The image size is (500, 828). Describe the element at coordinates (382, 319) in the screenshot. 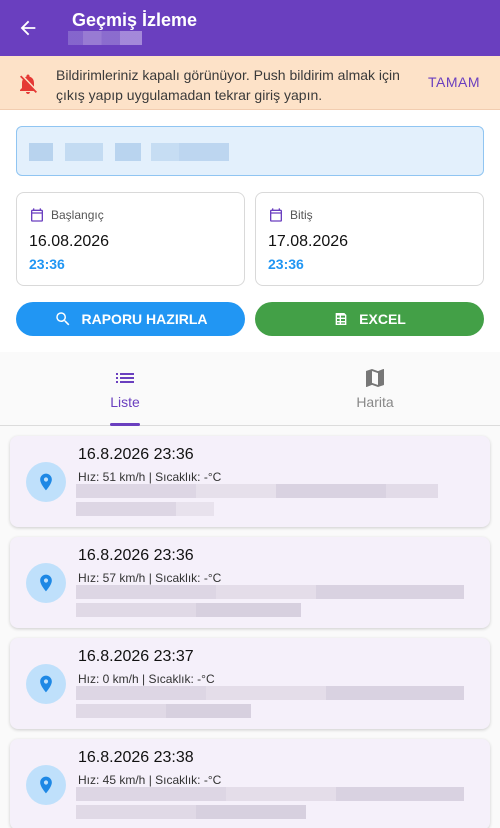

I see `excel-export-label: EXCEL` at that location.